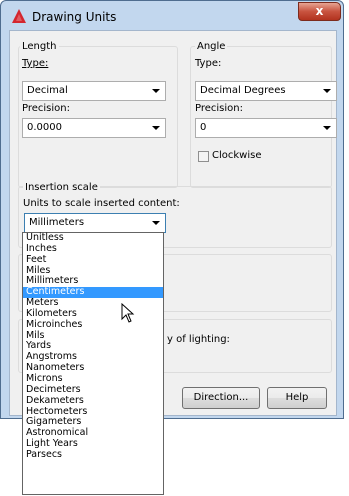 The image size is (349, 496). What do you see at coordinates (319, 11) in the screenshot?
I see `close-button: x` at bounding box center [319, 11].